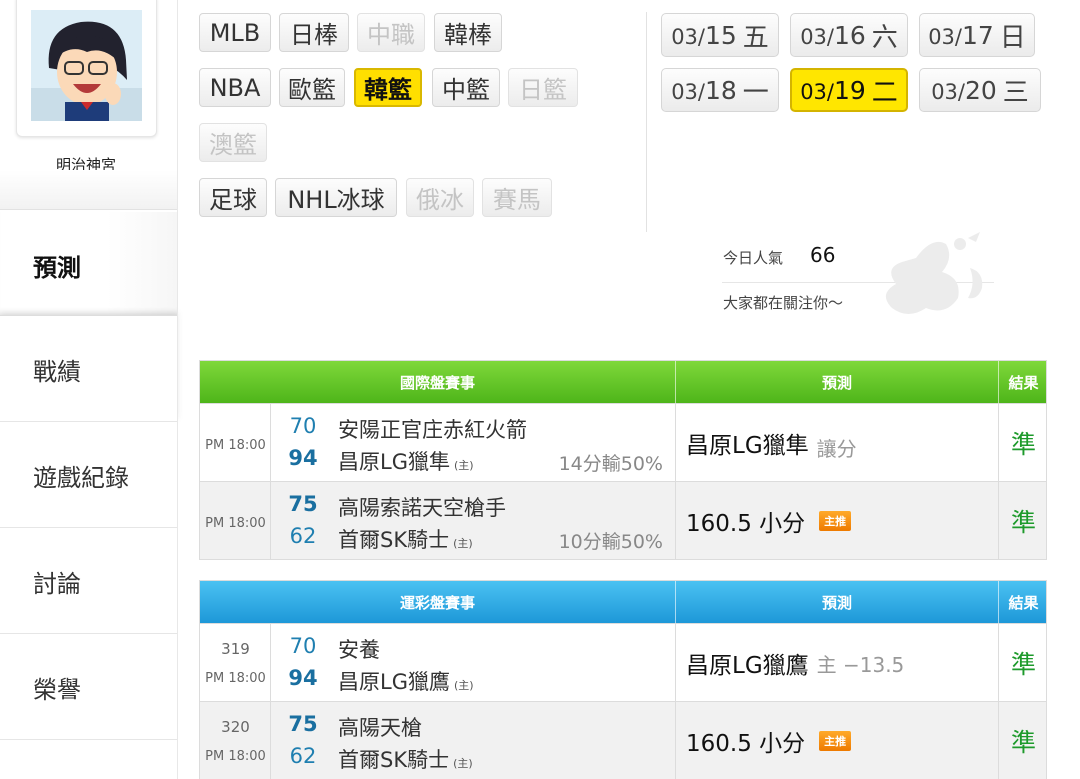 The image size is (1080, 779). Describe the element at coordinates (303, 426) in the screenshot. I see `away-score: 70` at that location.